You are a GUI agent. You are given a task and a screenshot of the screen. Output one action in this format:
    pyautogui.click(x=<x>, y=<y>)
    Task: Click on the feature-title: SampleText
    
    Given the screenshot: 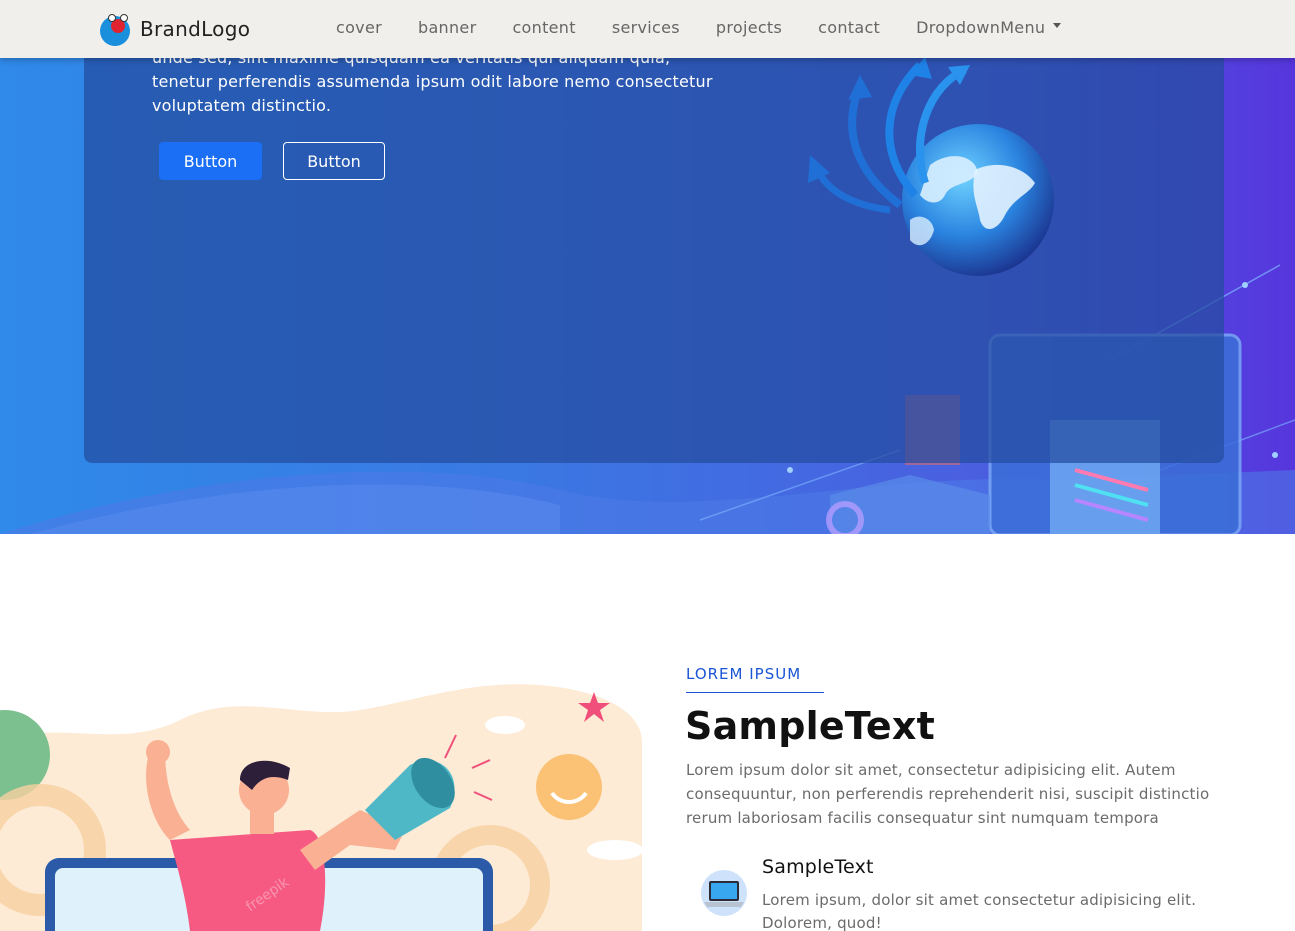 What is the action you would take?
    pyautogui.click(x=818, y=867)
    